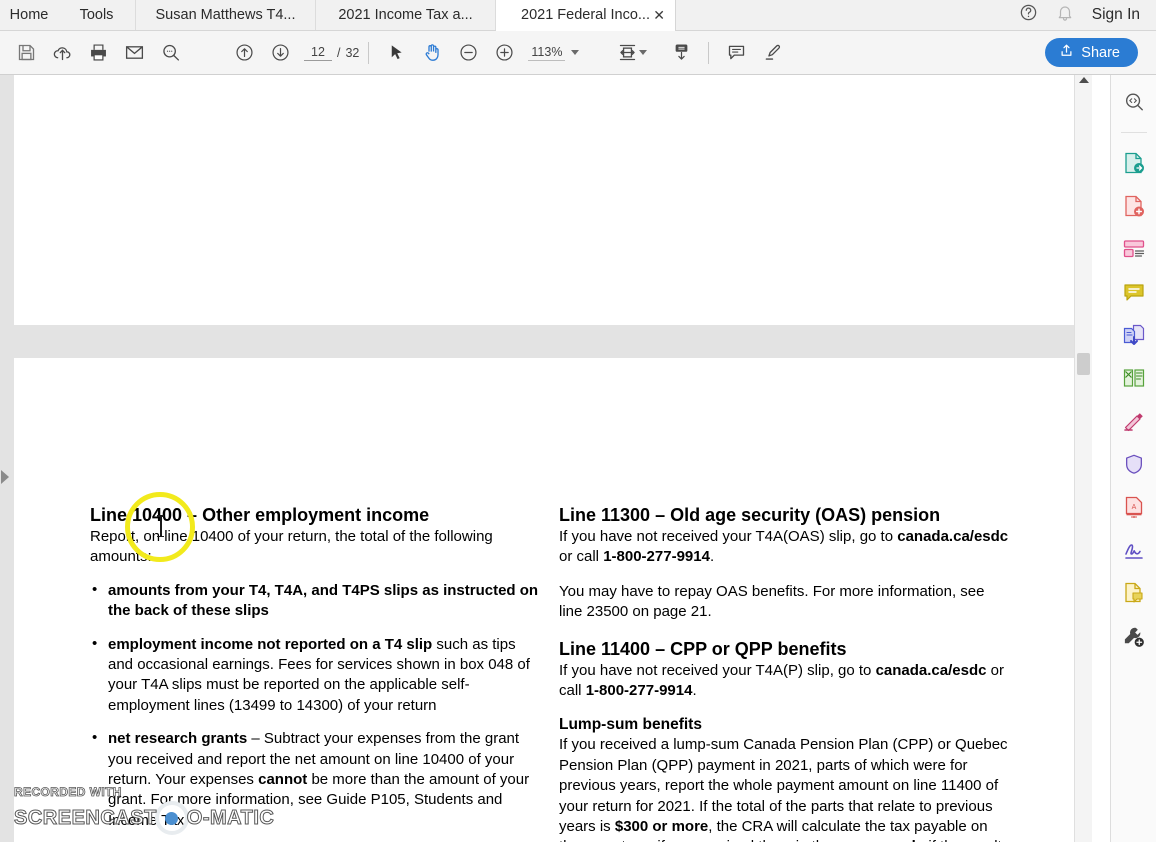  What do you see at coordinates (1066, 52) in the screenshot?
I see `share-upload-icon` at bounding box center [1066, 52].